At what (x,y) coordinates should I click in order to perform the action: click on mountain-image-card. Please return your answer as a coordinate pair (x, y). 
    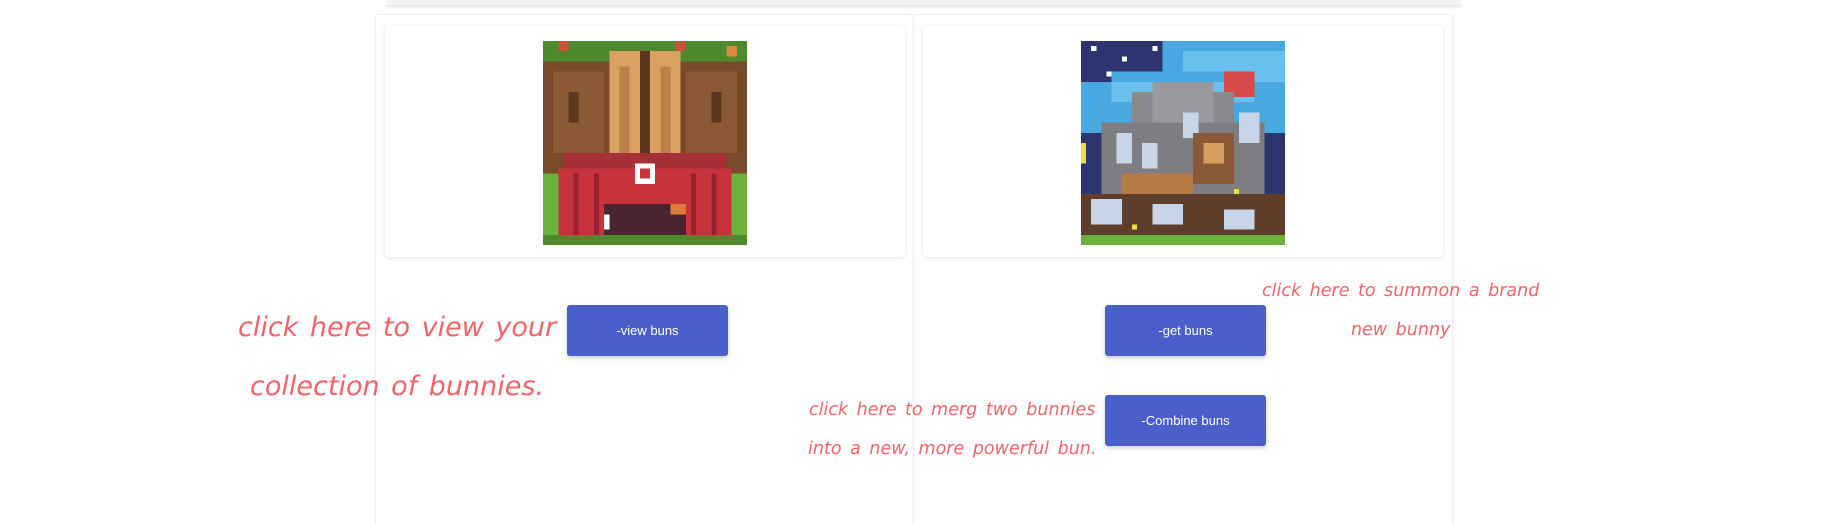
    Looking at the image, I should click on (1183, 141).